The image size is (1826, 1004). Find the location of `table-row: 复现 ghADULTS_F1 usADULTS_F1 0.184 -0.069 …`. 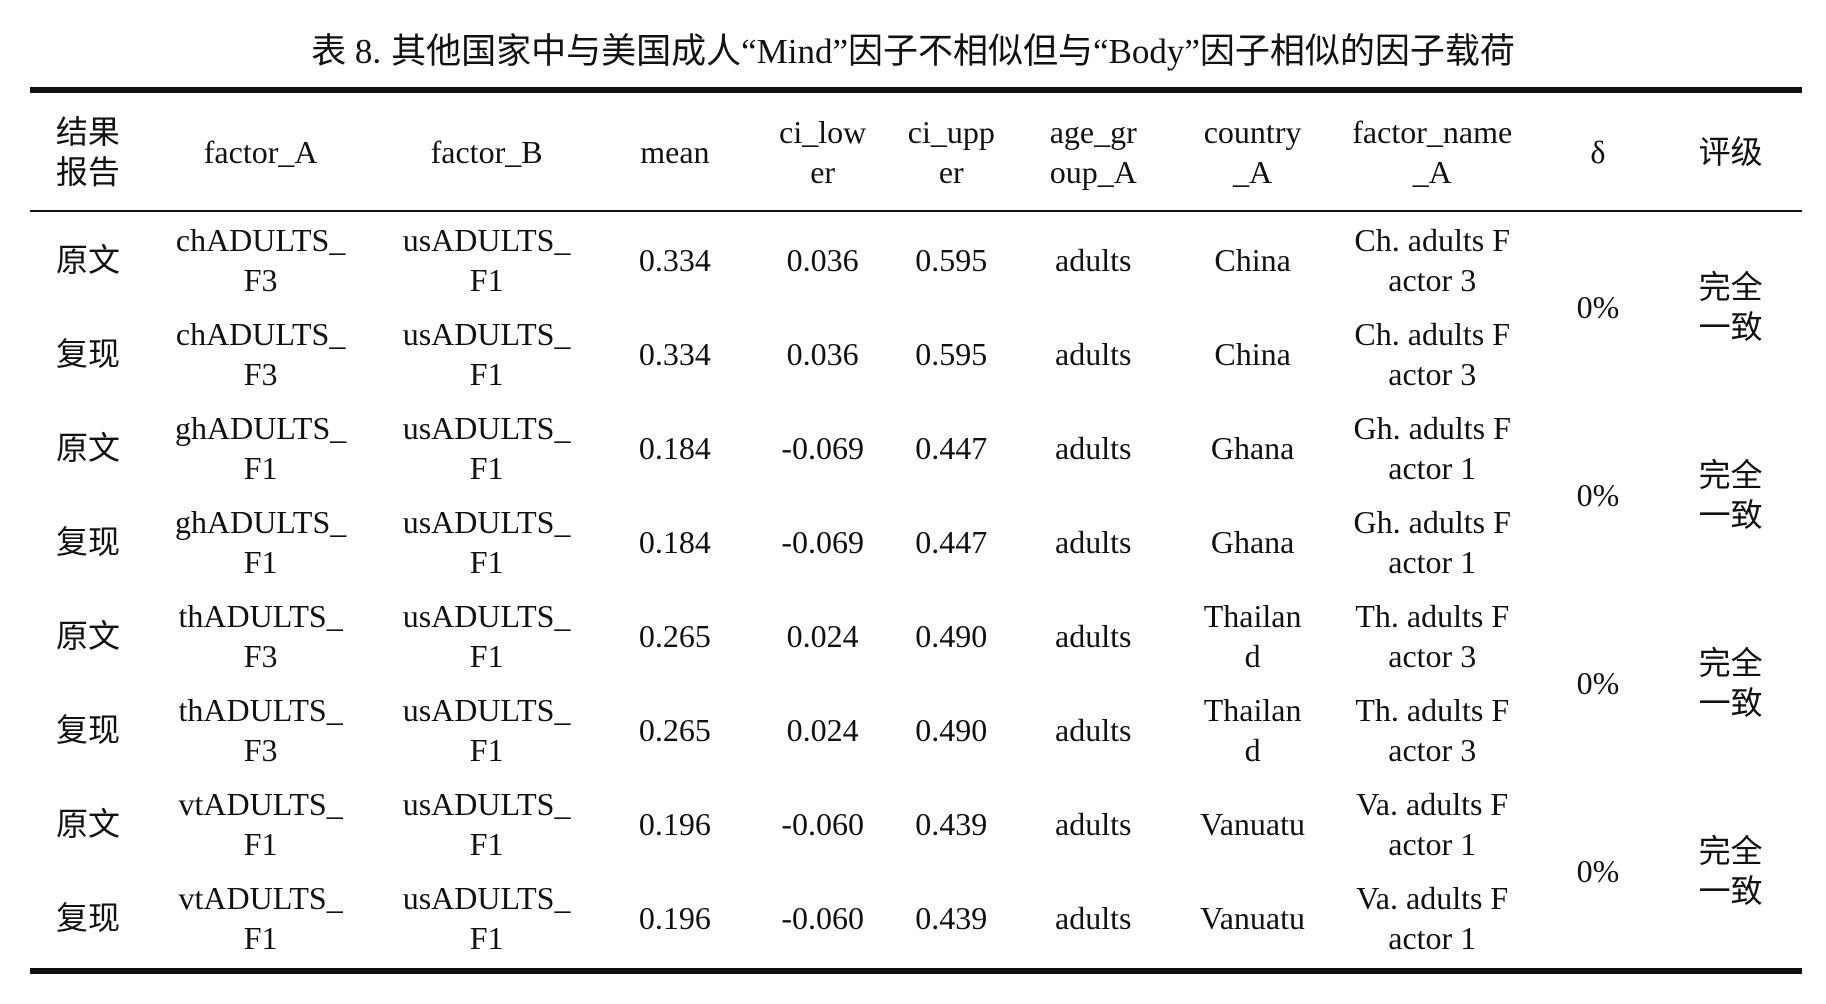

table-row: 复现 ghADULTS_F1 usADULTS_F1 0.184 -0.069 … is located at coordinates (916, 542).